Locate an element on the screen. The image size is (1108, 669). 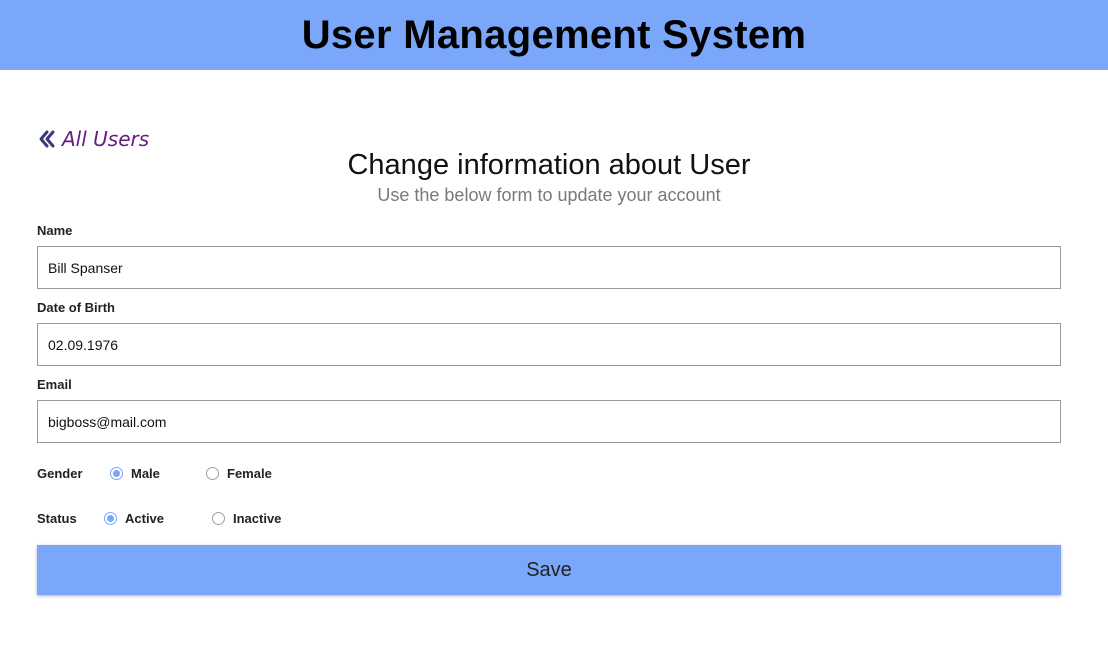
dob-label: Date of Birth is located at coordinates (76, 307).